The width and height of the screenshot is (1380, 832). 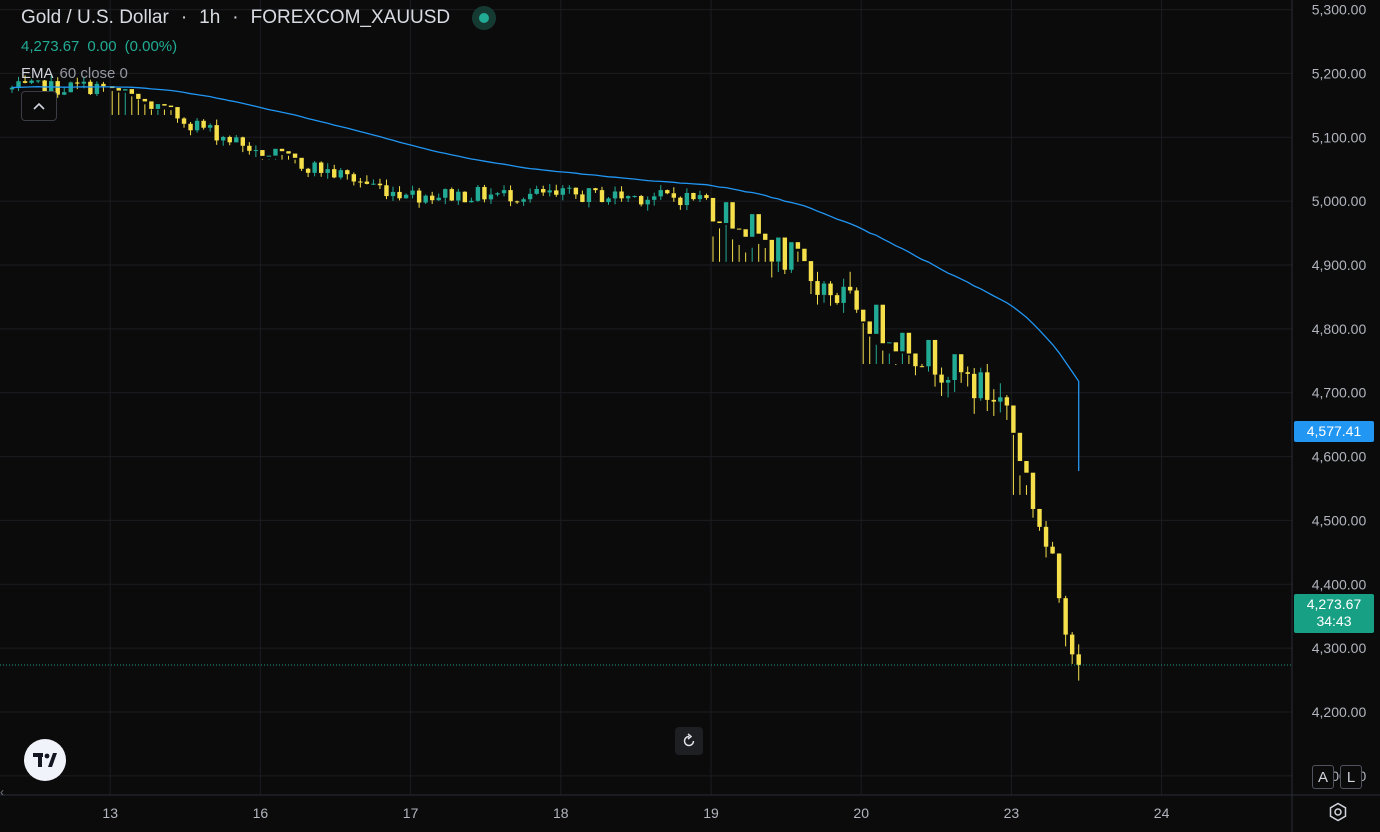 What do you see at coordinates (45, 760) in the screenshot?
I see `tradingview-logo-icon` at bounding box center [45, 760].